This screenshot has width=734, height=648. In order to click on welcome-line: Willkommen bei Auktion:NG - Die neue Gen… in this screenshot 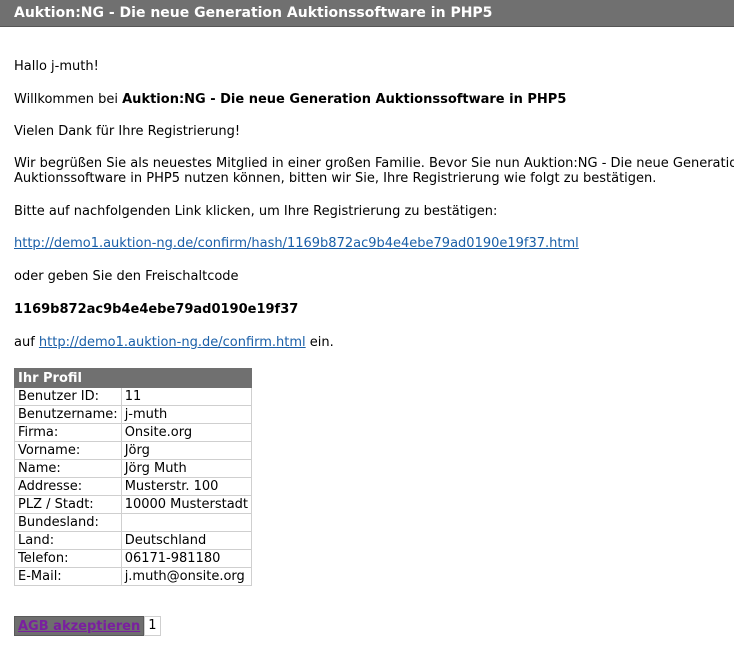, I will do `click(290, 99)`.